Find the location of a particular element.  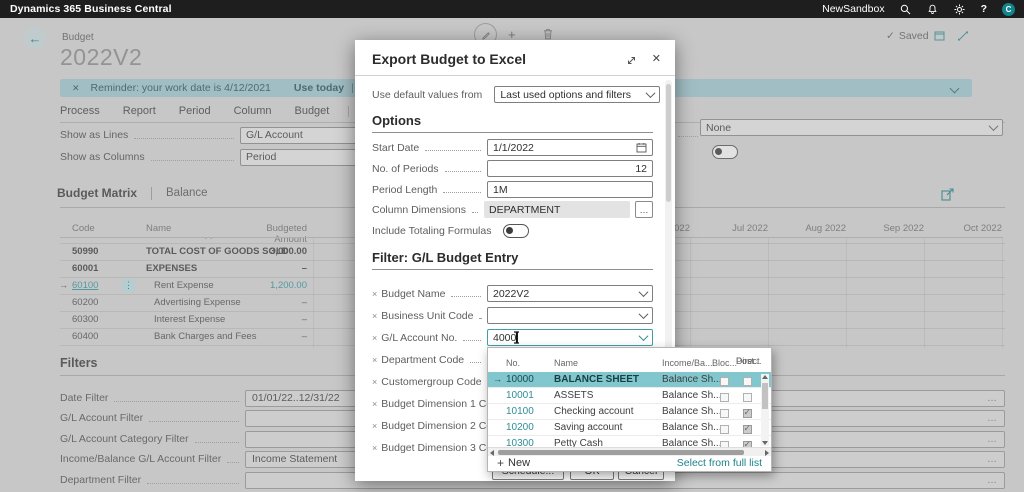

period-length-row: Period Length 1M is located at coordinates (512, 189).